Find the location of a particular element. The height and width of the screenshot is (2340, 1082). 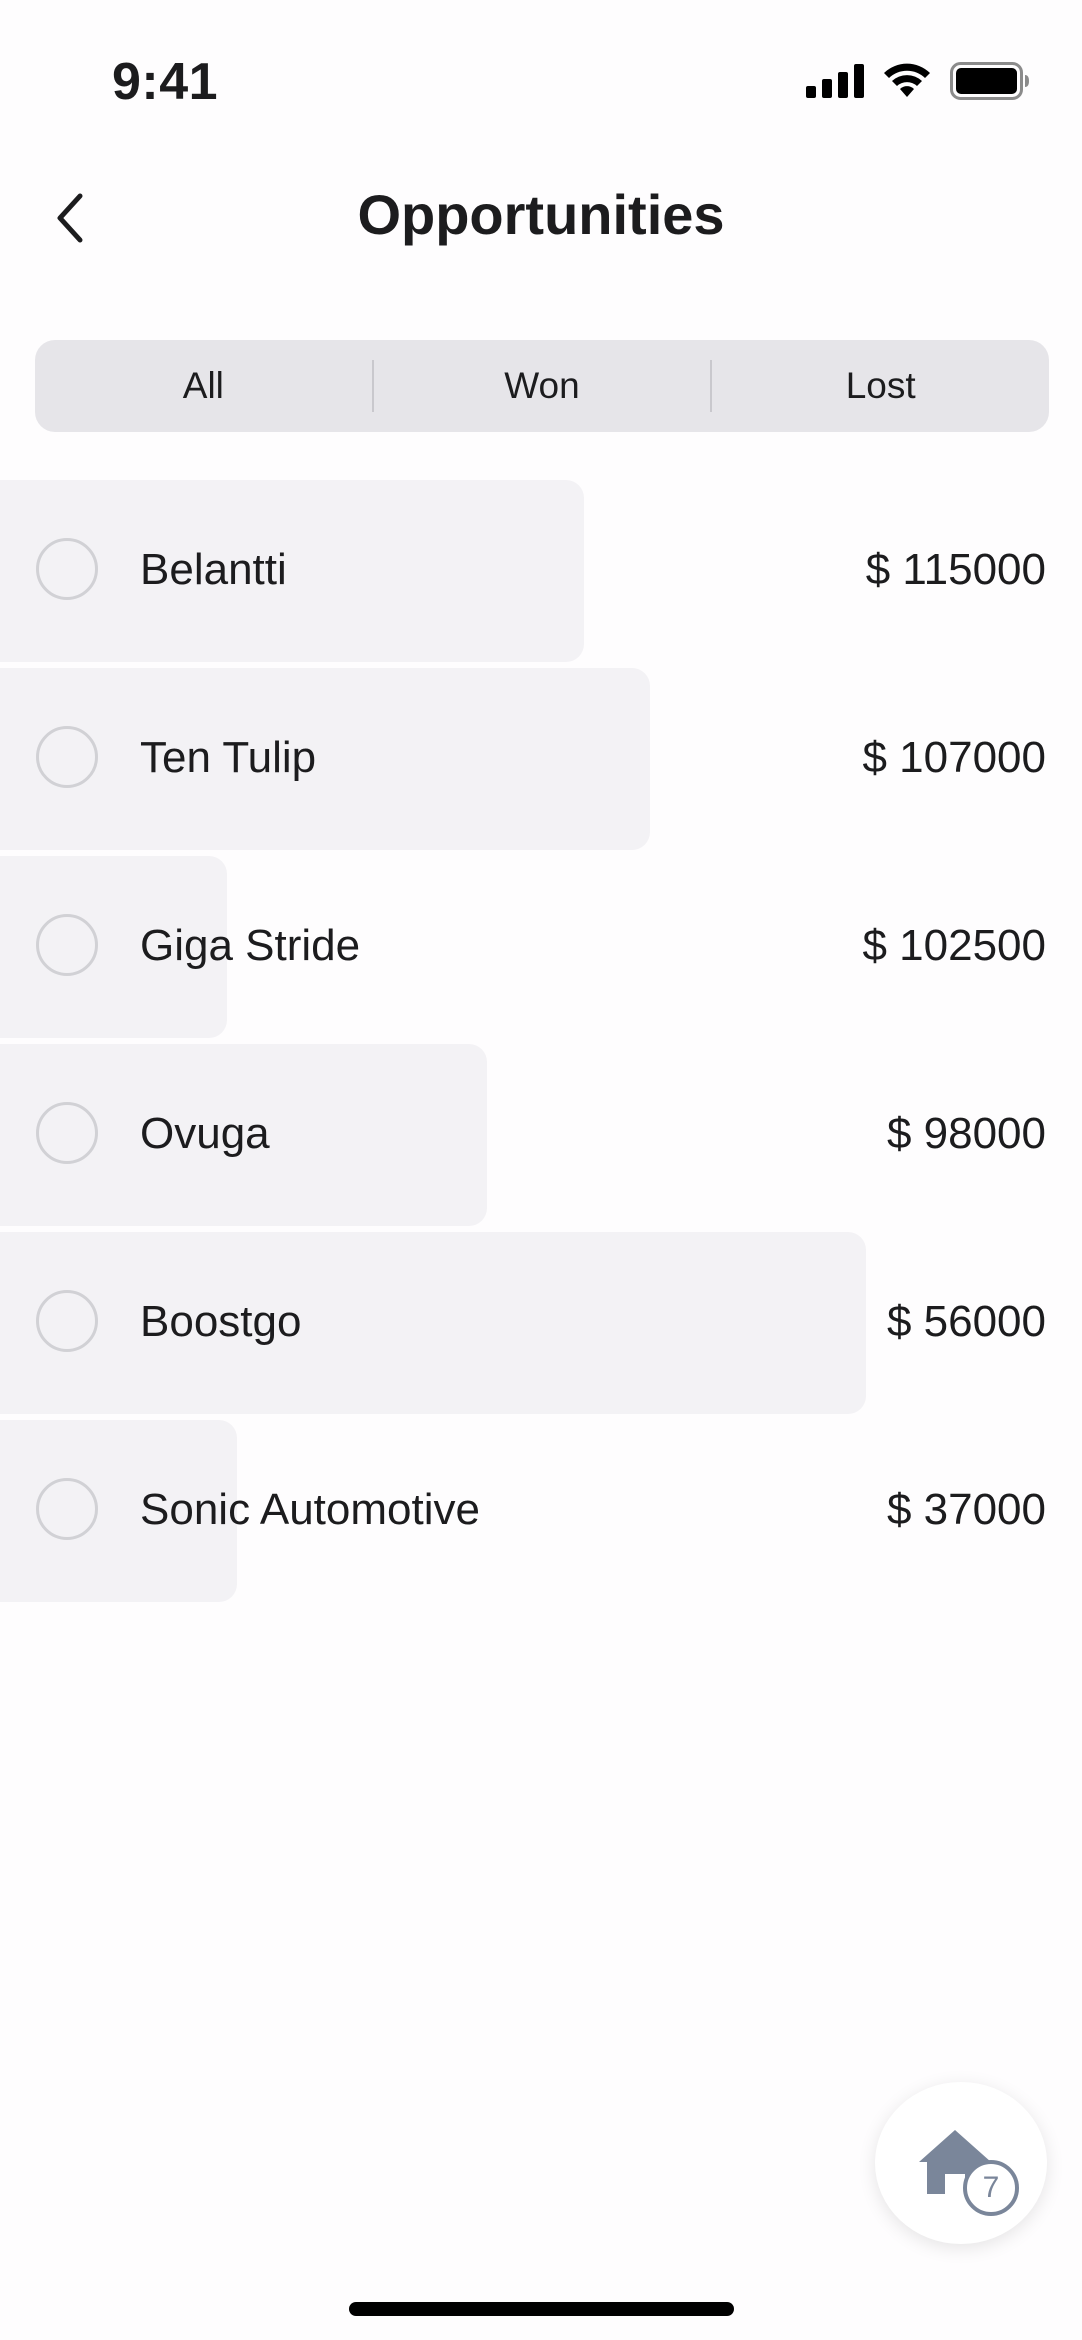

opportunity-amount: $ 102500 is located at coordinates (954, 945).